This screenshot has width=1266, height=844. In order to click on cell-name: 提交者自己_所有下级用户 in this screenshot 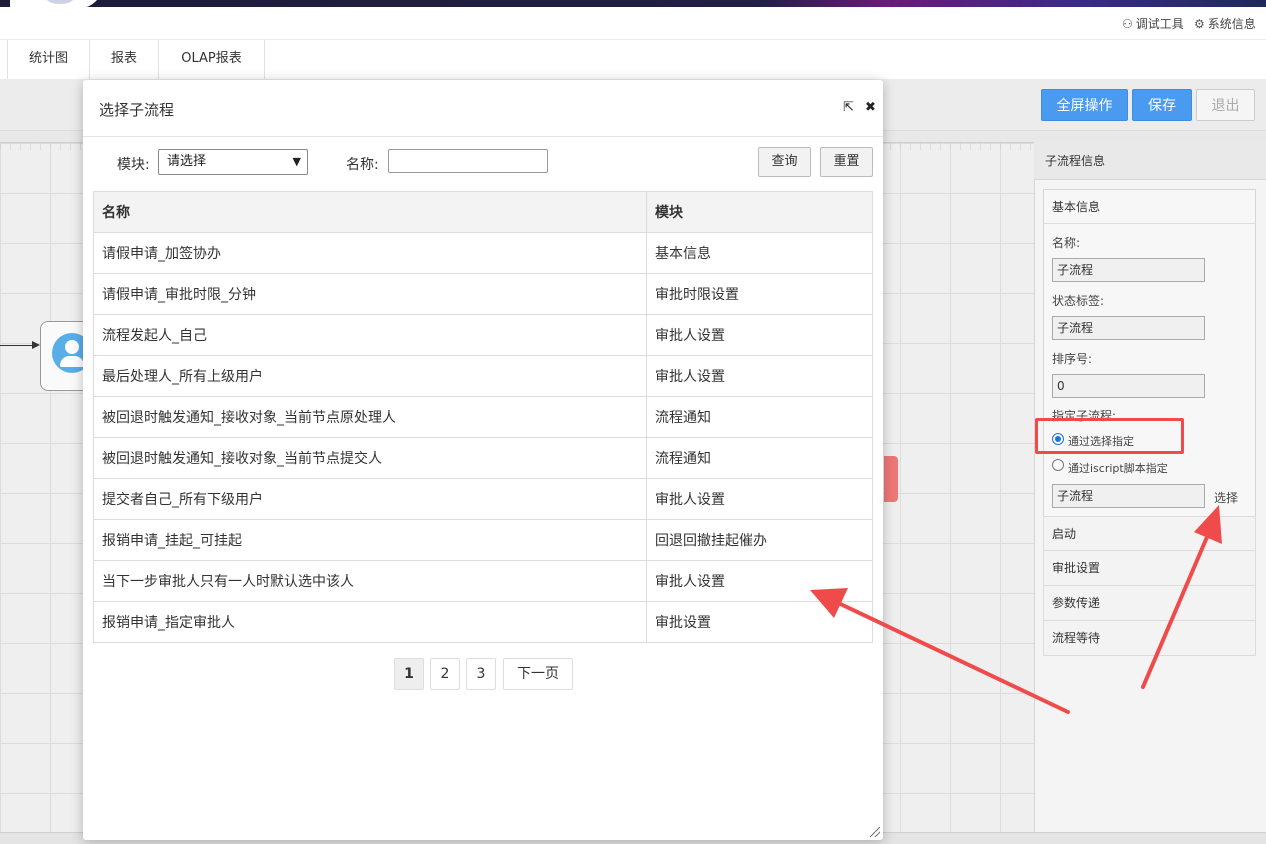, I will do `click(370, 499)`.